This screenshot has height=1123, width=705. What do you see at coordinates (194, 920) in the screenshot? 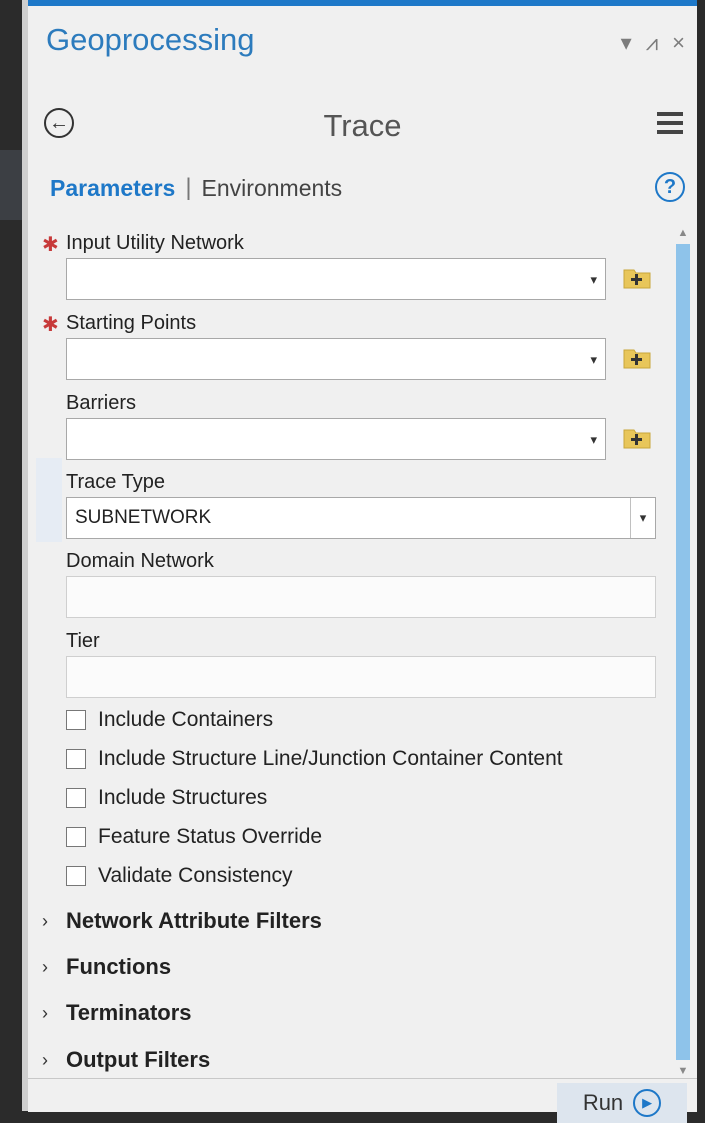
I see `section-label: Network Attribute Filters` at bounding box center [194, 920].